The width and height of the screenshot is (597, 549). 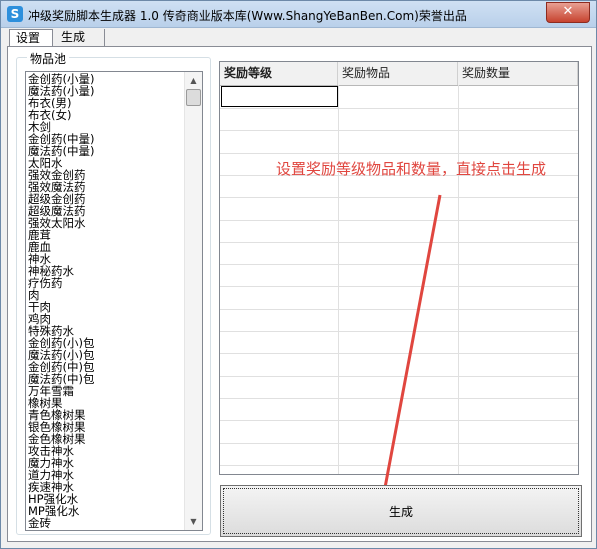 I want to click on app-icon: S, so click(x=15, y=14).